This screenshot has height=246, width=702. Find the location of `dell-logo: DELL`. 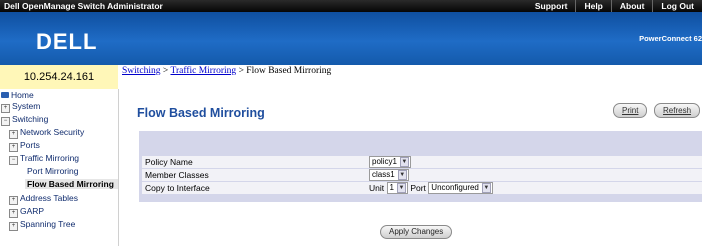

dell-logo: DELL is located at coordinates (67, 41).